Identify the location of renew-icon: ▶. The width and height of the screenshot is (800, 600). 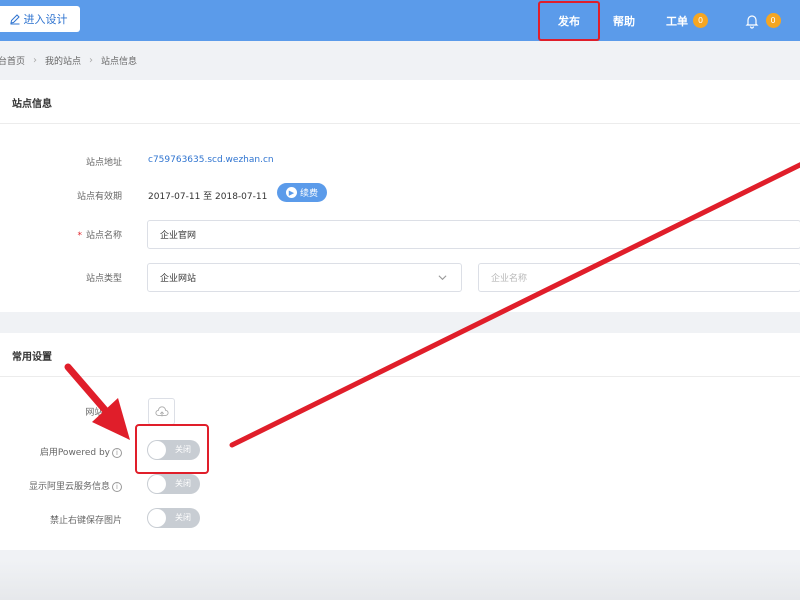
(291, 192).